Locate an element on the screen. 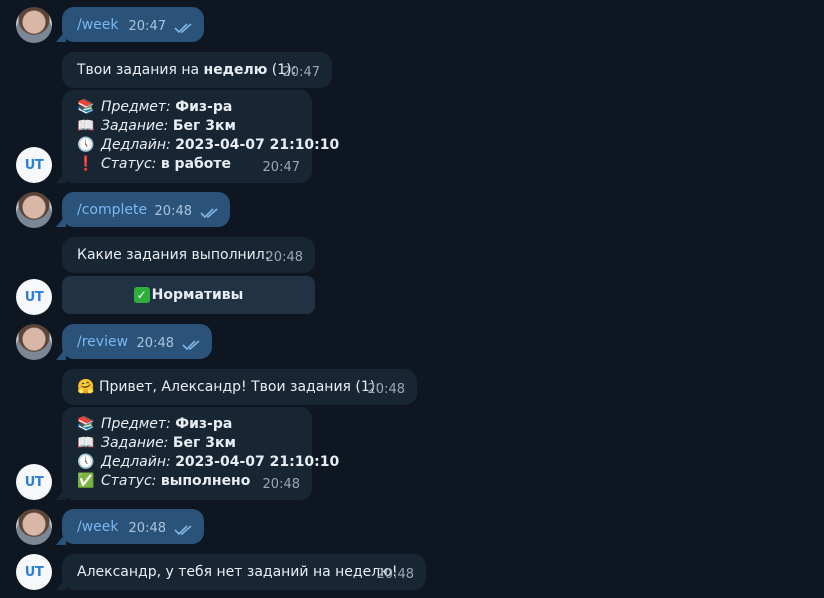  text-prefix: Твои задания на is located at coordinates (140, 70).